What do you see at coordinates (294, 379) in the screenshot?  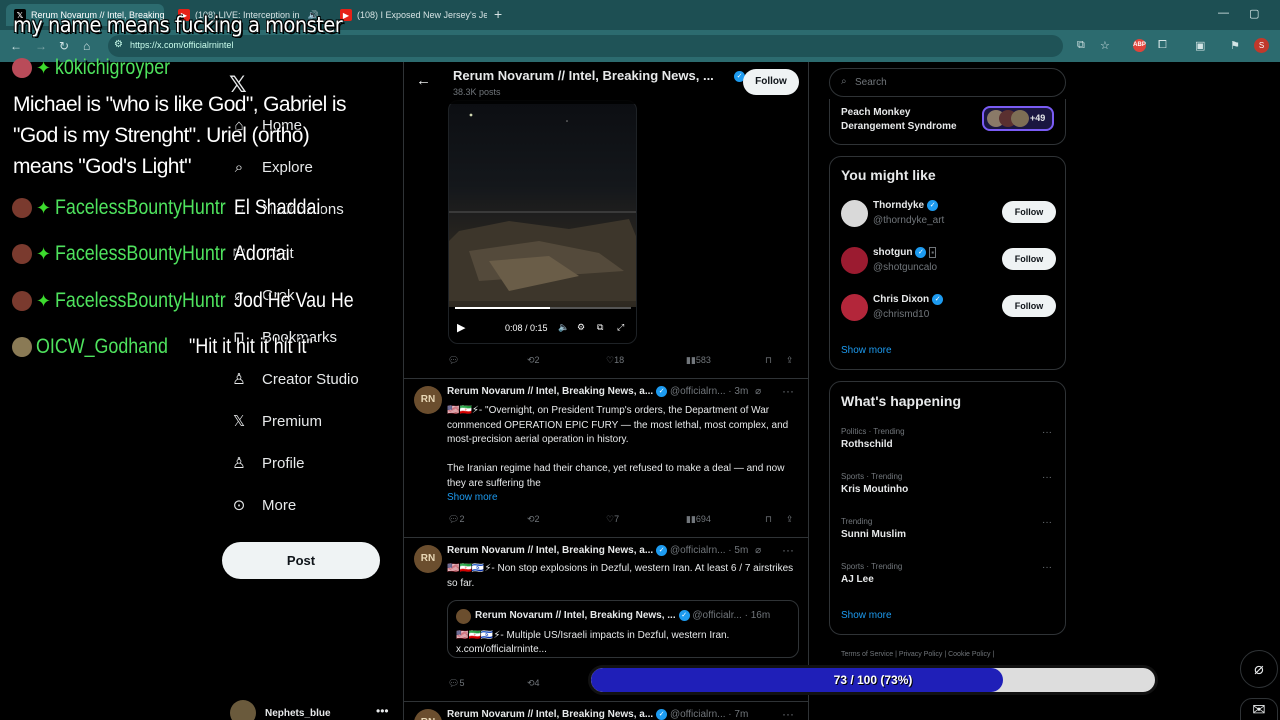 I see `sidebar-item-creator-studio: ♙ Creator Studio` at bounding box center [294, 379].